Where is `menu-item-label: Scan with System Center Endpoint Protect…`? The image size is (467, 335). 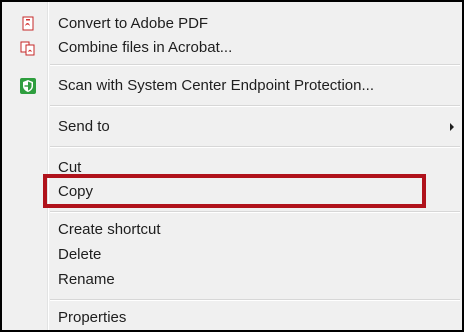 menu-item-label: Scan with System Center Endpoint Protect… is located at coordinates (216, 85).